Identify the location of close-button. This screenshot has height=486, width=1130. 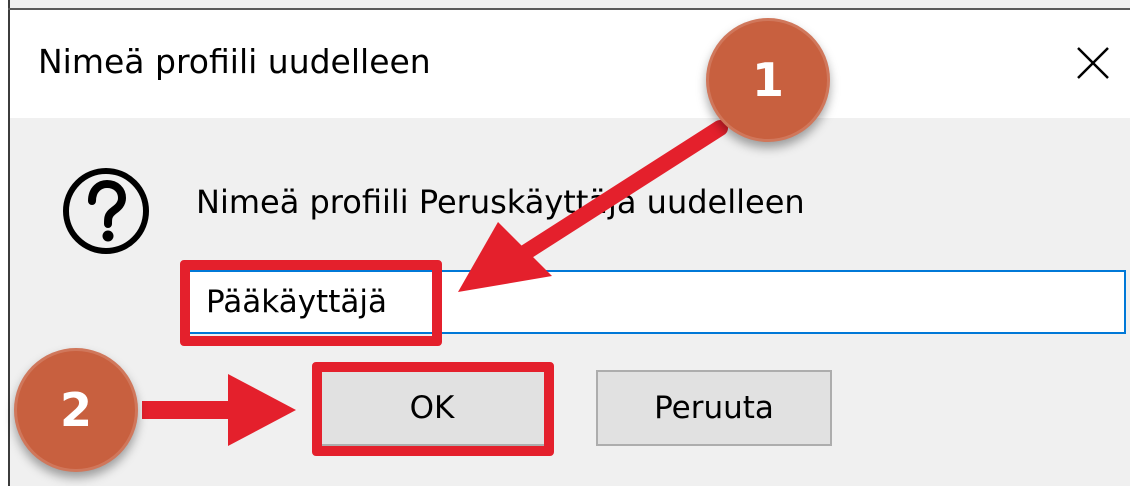
(1093, 63).